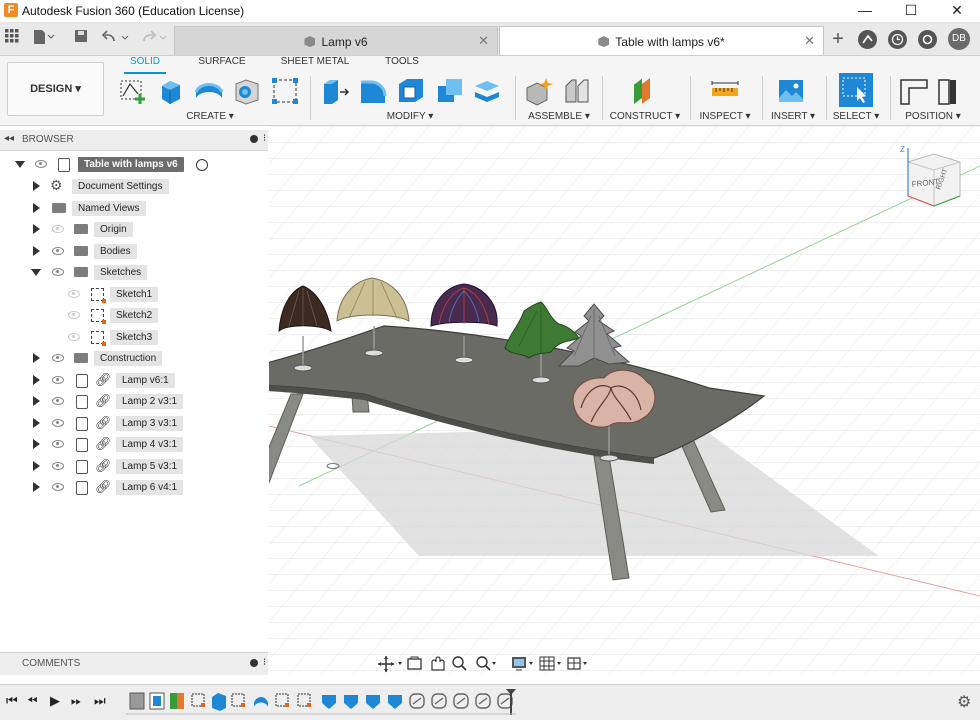 Image resolution: width=980 pixels, height=720 pixels. I want to click on timeline-settings-gear-icon: ⚙, so click(964, 702).